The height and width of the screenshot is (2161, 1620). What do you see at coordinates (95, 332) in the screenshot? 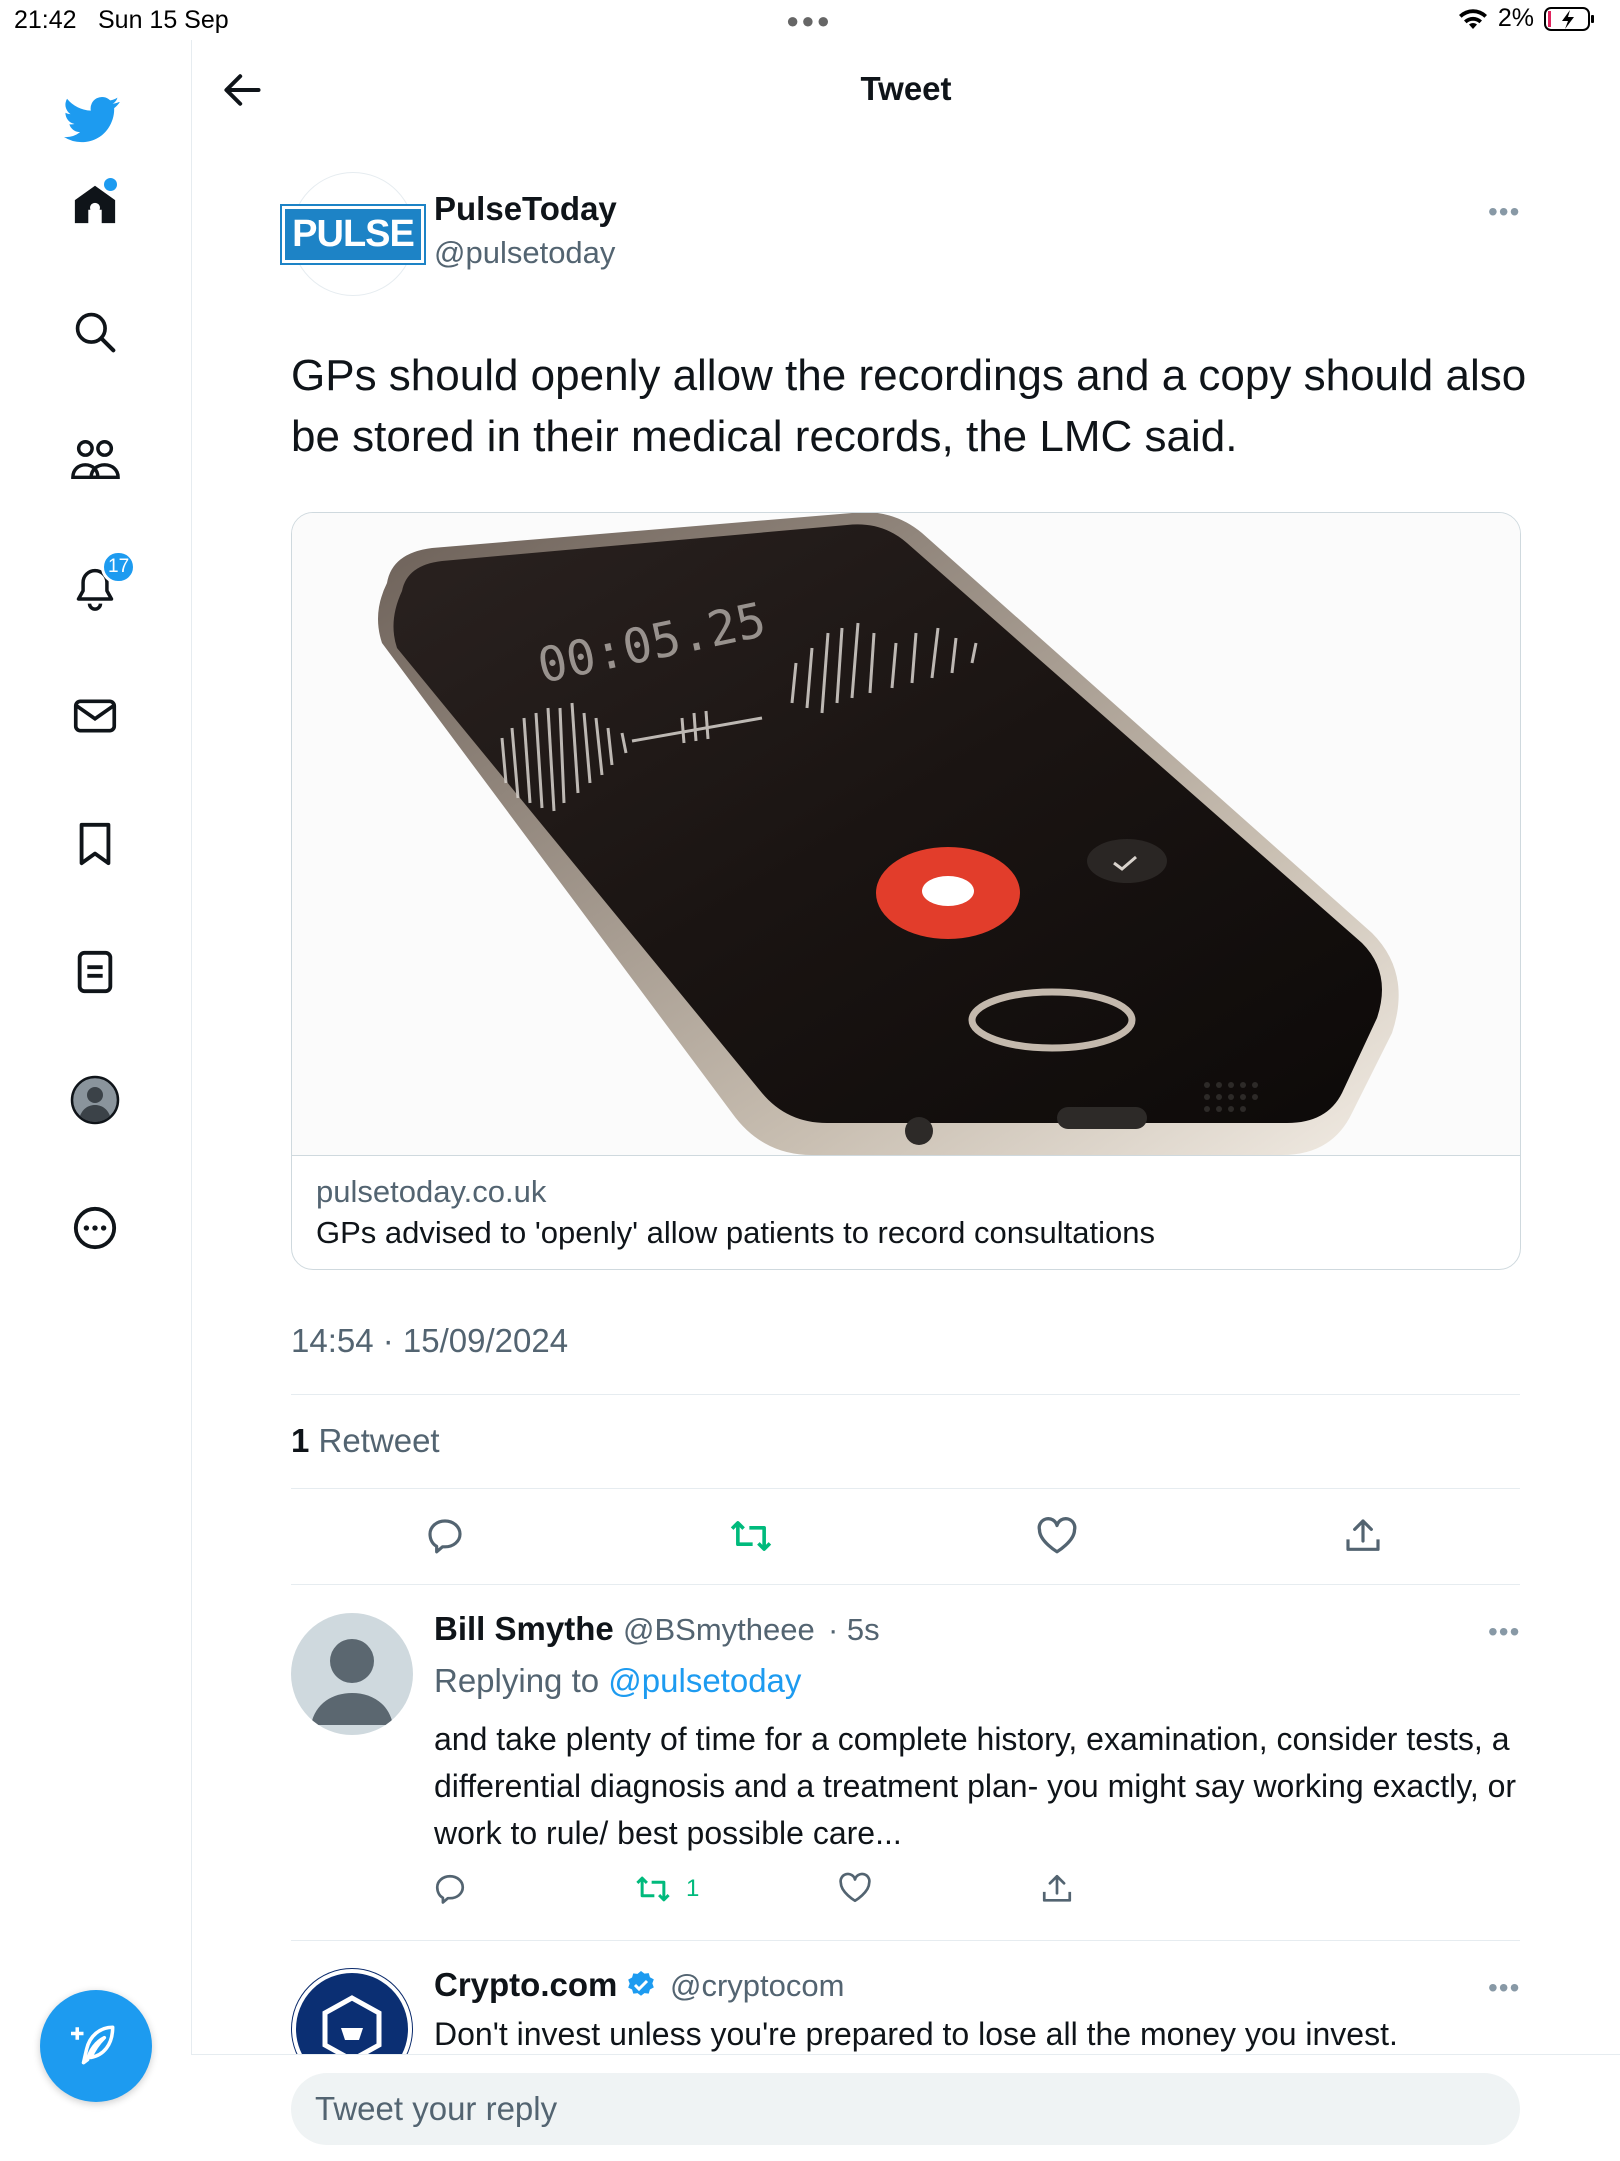
I see `search-icon` at bounding box center [95, 332].